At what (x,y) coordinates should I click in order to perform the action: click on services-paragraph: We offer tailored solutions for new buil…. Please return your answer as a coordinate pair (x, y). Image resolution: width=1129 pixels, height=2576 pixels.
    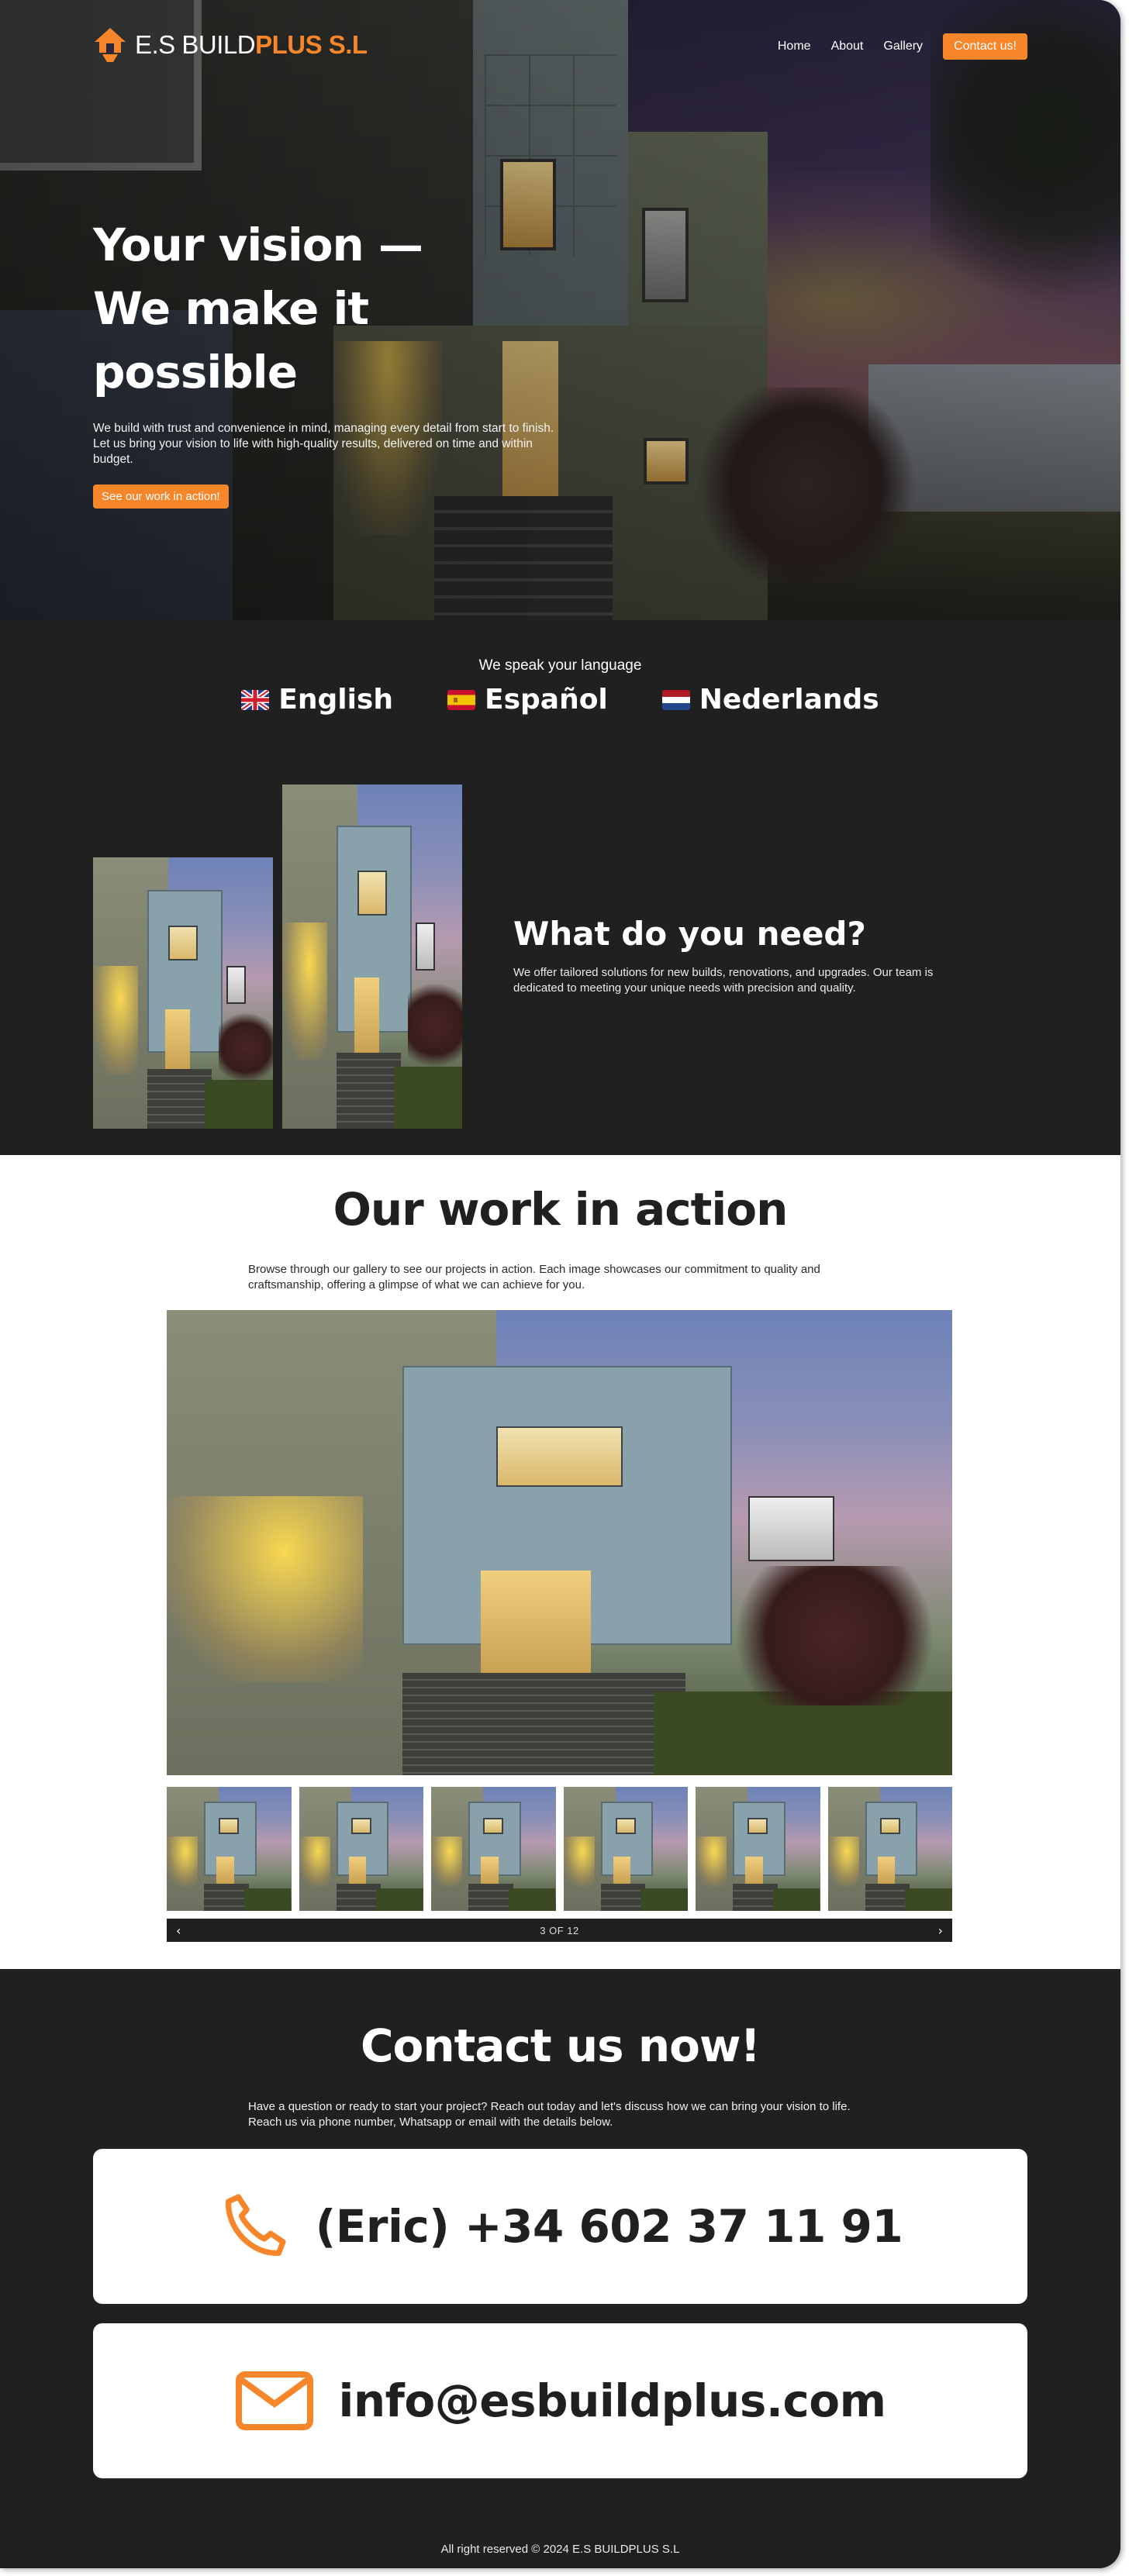
    Looking at the image, I should click on (723, 980).